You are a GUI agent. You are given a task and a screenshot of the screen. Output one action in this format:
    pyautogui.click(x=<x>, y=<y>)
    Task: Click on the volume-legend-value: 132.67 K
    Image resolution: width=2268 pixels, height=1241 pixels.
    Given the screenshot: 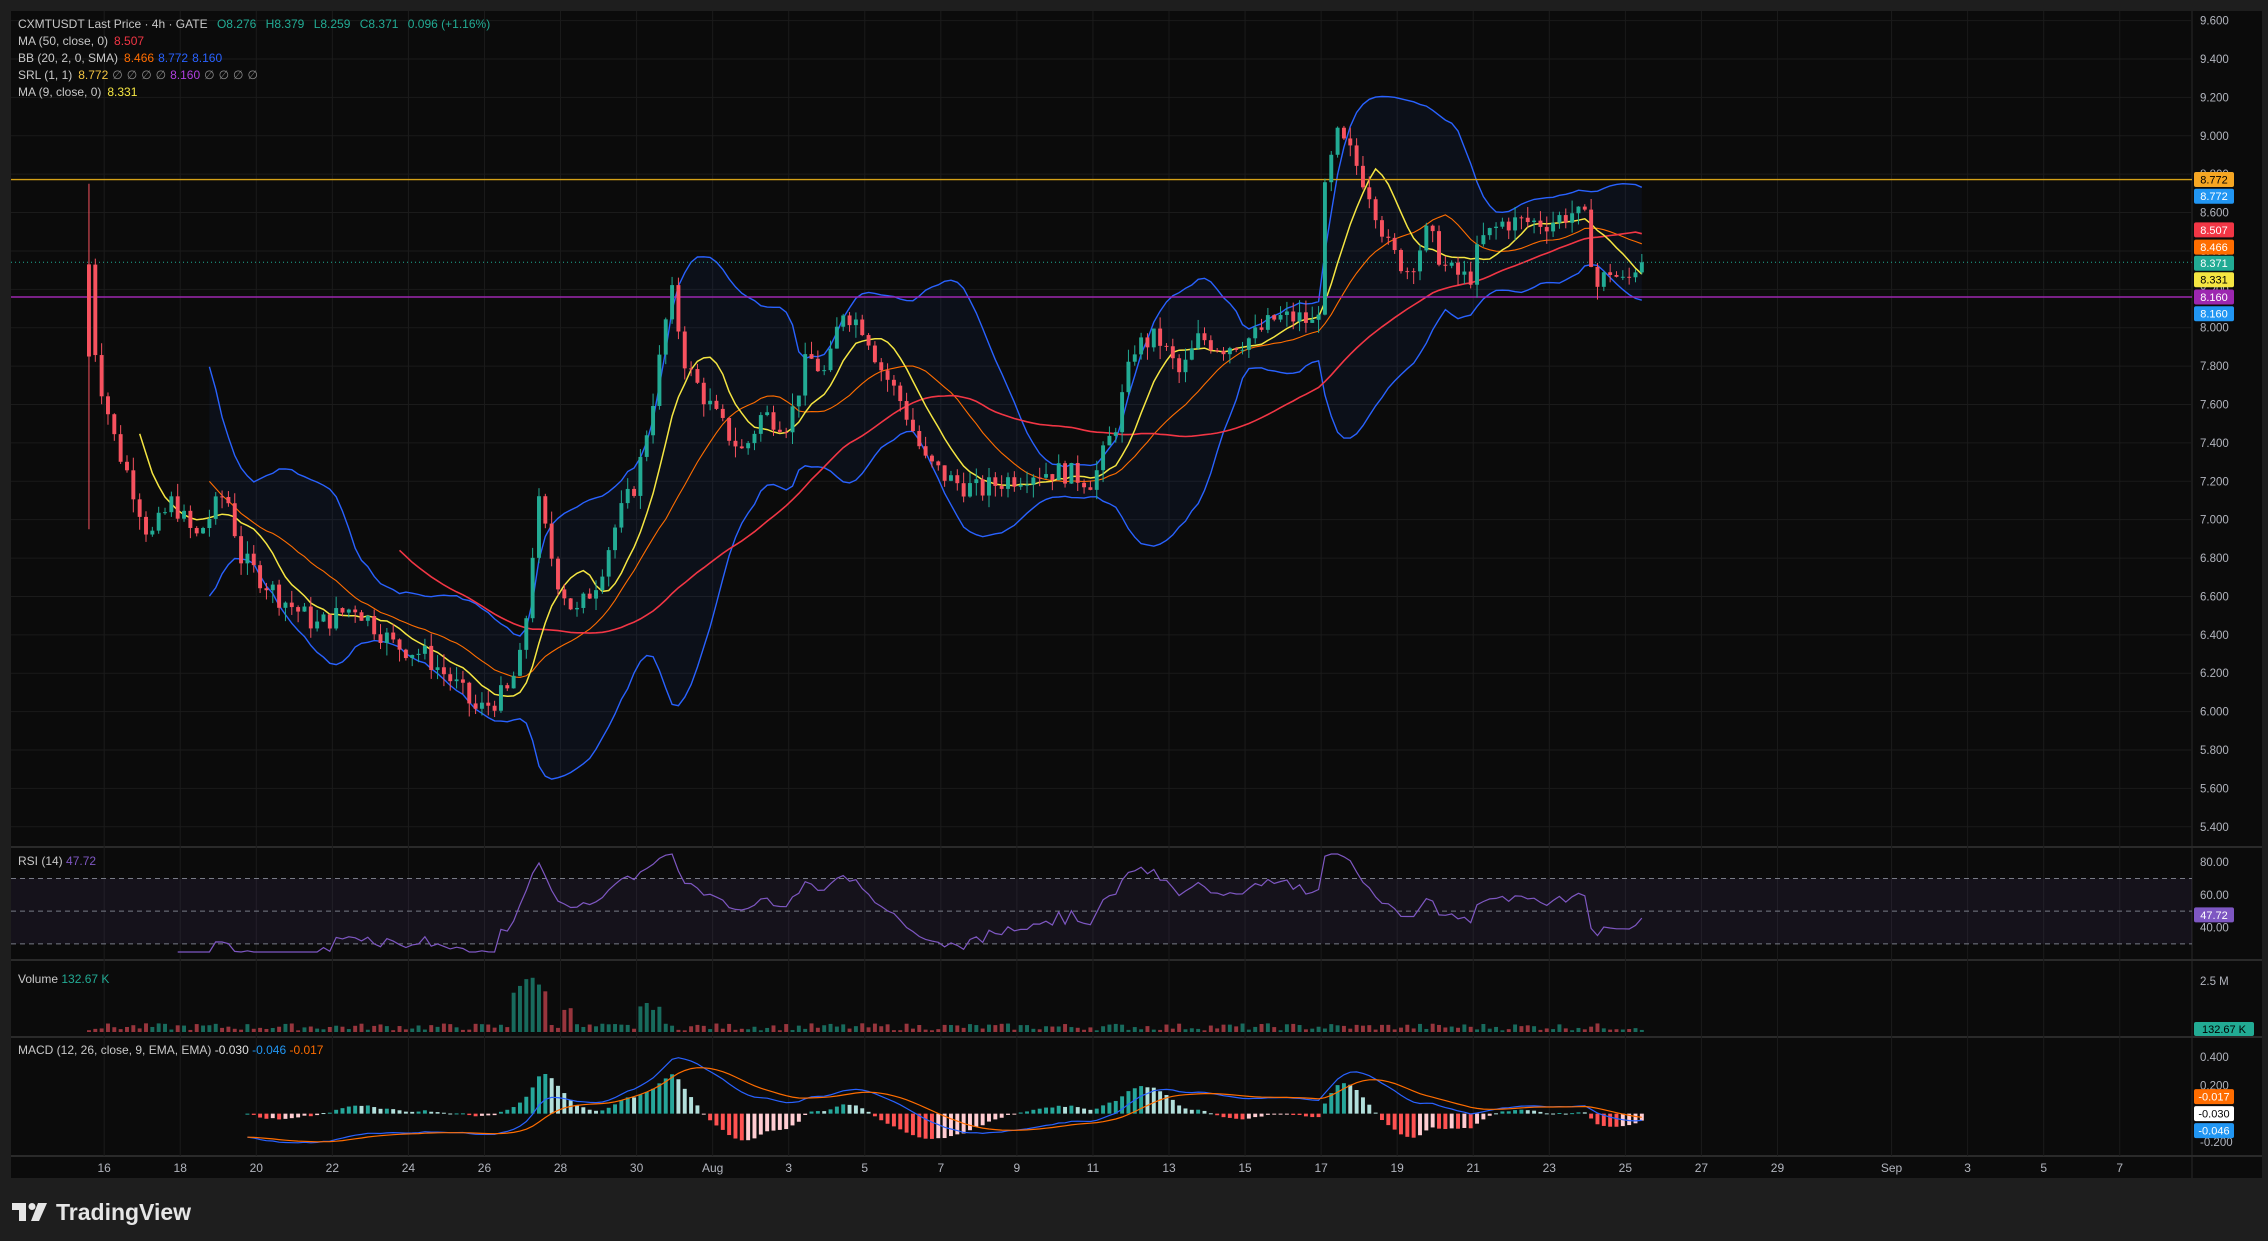 What is the action you would take?
    pyautogui.click(x=85, y=979)
    